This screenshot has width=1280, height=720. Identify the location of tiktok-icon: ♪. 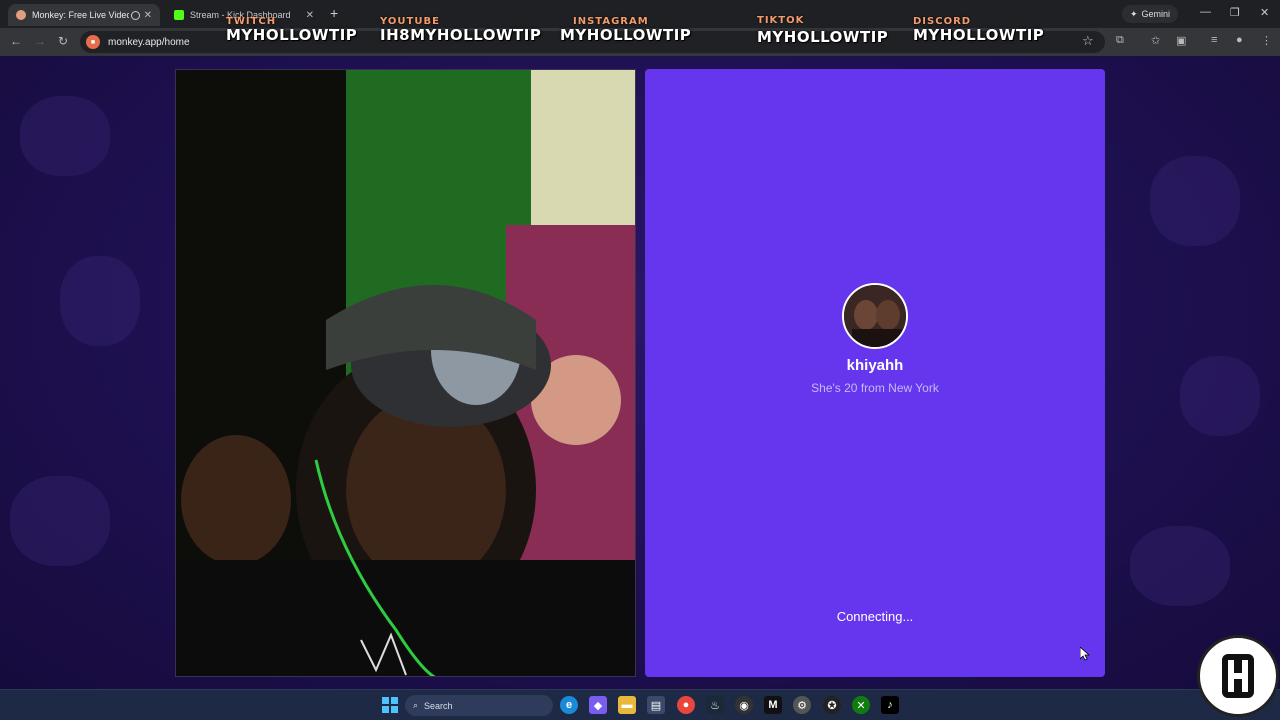
(890, 705).